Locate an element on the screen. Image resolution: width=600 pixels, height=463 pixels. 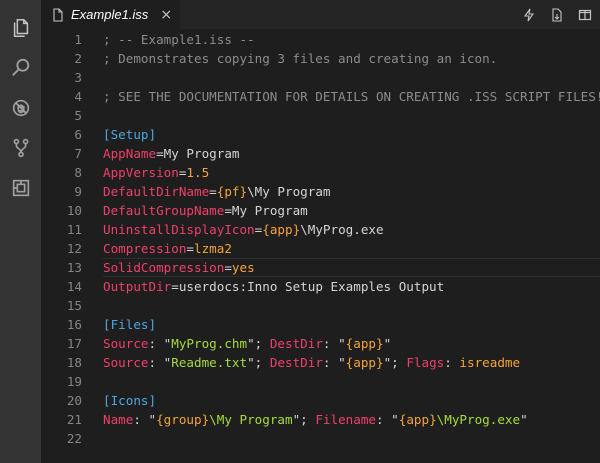
close-icon: × is located at coordinates (166, 15).